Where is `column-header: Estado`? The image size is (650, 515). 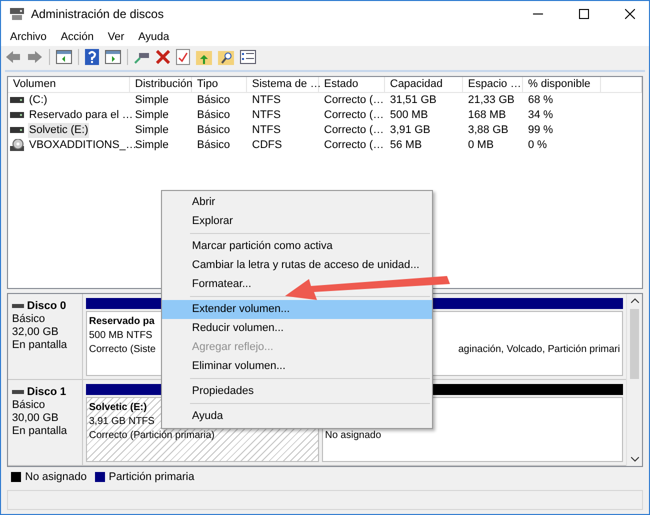
column-header: Estado is located at coordinates (352, 84).